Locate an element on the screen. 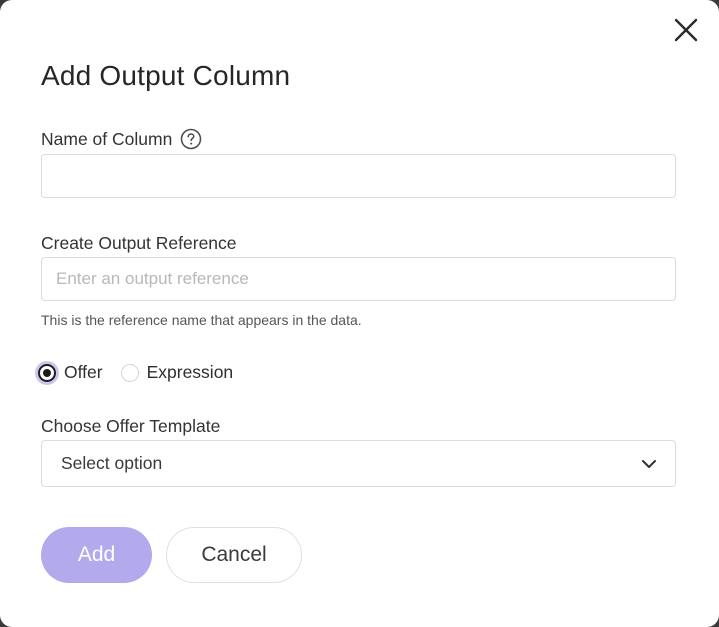 Image resolution: width=719 pixels, height=627 pixels. column-name-label-row: Name of Column is located at coordinates (121, 139).